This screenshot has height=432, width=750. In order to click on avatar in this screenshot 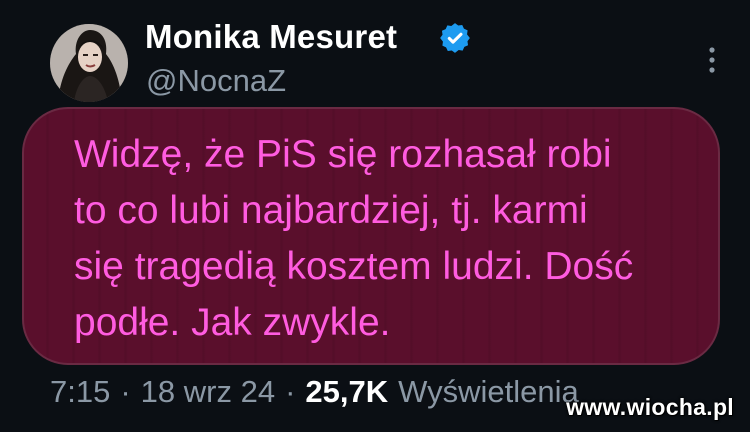, I will do `click(89, 63)`.